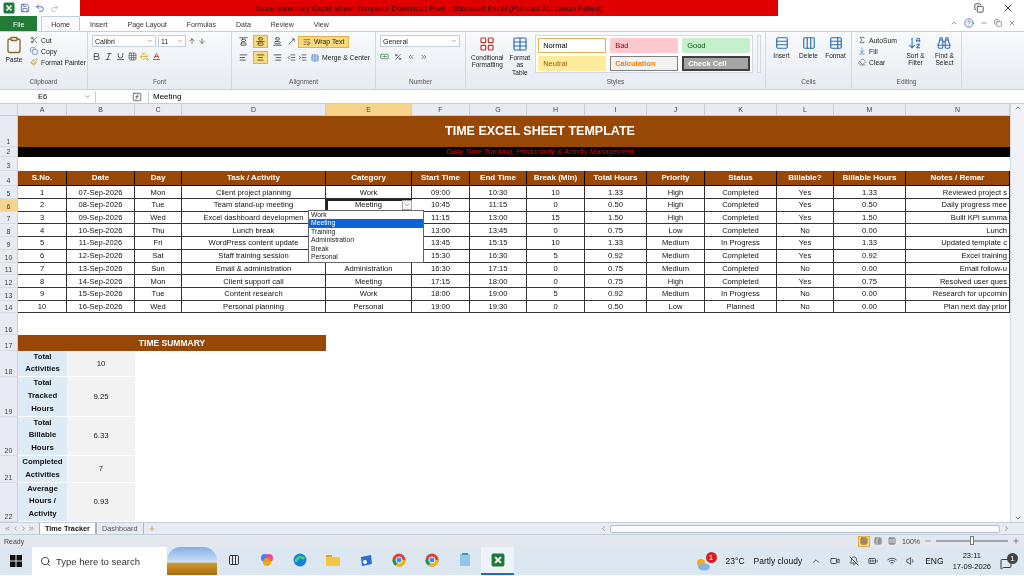  I want to click on wifi-icon, so click(892, 561).